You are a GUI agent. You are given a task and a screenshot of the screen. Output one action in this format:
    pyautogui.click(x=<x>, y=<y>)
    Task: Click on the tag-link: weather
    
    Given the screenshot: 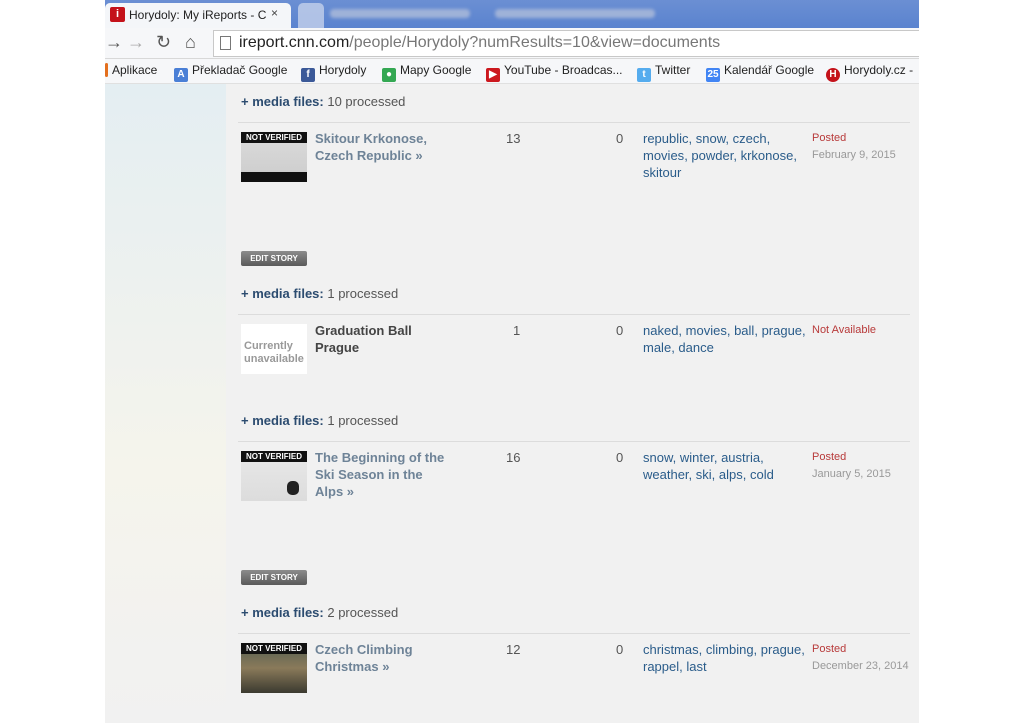 What is the action you would take?
    pyautogui.click(x=666, y=474)
    